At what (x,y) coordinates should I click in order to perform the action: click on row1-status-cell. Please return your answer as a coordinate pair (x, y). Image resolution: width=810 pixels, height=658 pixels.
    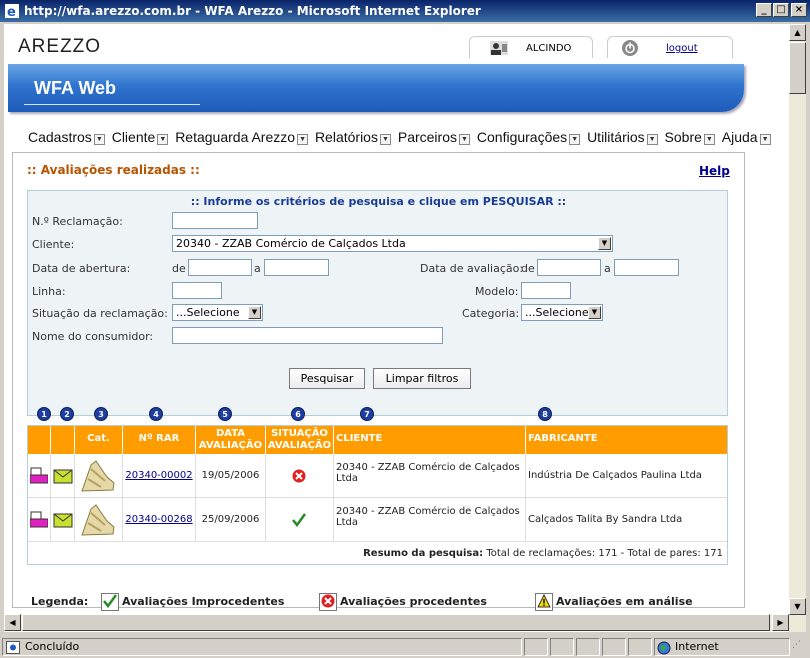
    Looking at the image, I should click on (300, 476).